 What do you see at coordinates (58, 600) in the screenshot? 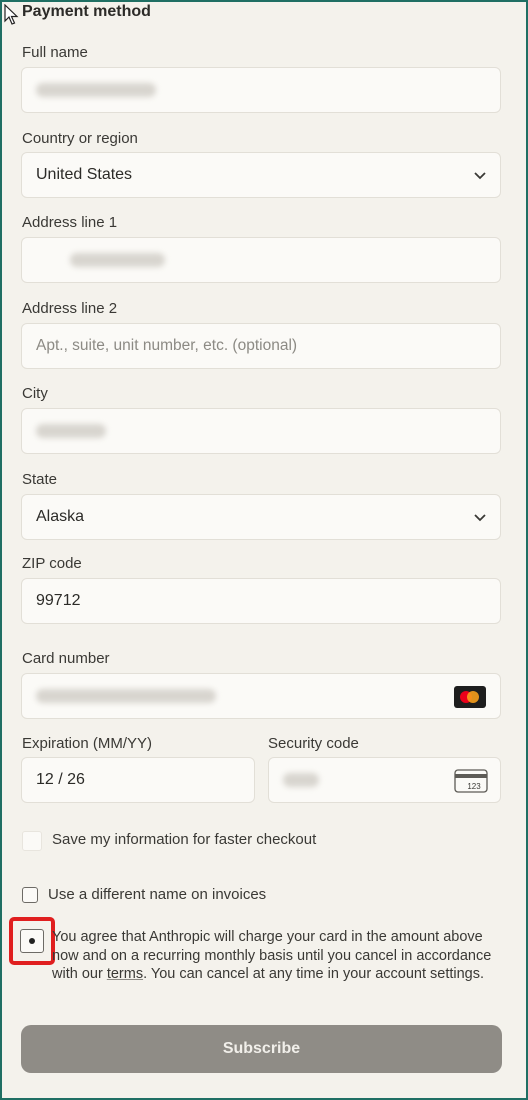
I see `zip-value: 99712` at bounding box center [58, 600].